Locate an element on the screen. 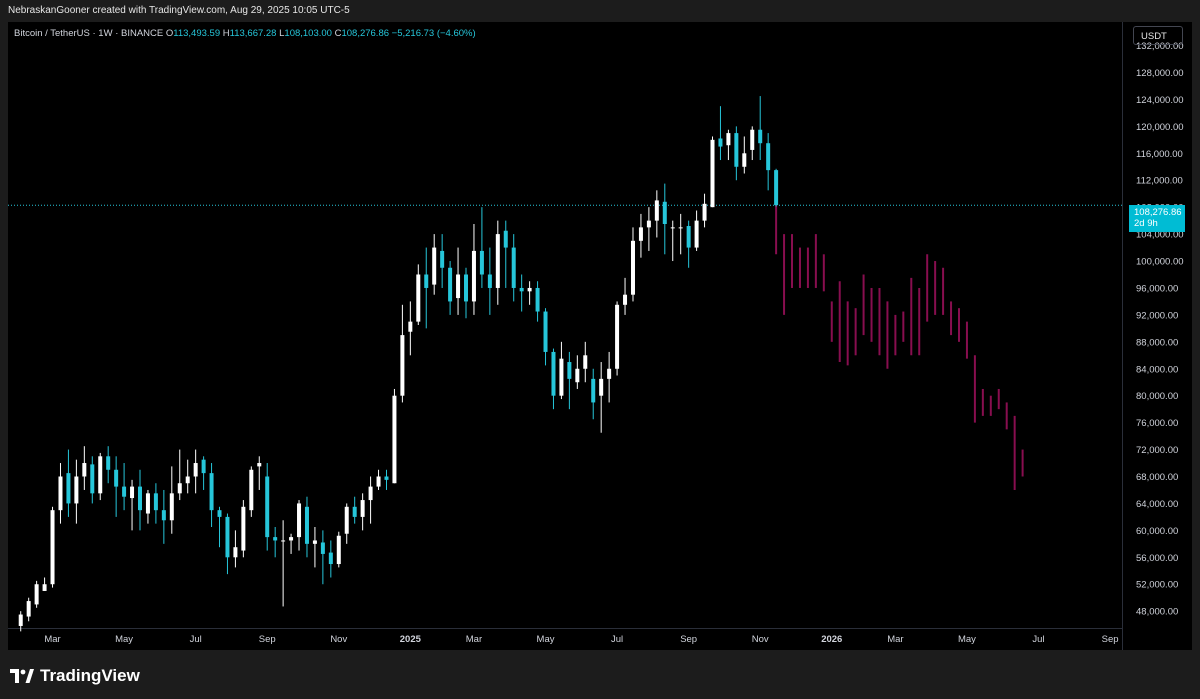  y-tick-label: 92,000.00 is located at coordinates (1157, 315).